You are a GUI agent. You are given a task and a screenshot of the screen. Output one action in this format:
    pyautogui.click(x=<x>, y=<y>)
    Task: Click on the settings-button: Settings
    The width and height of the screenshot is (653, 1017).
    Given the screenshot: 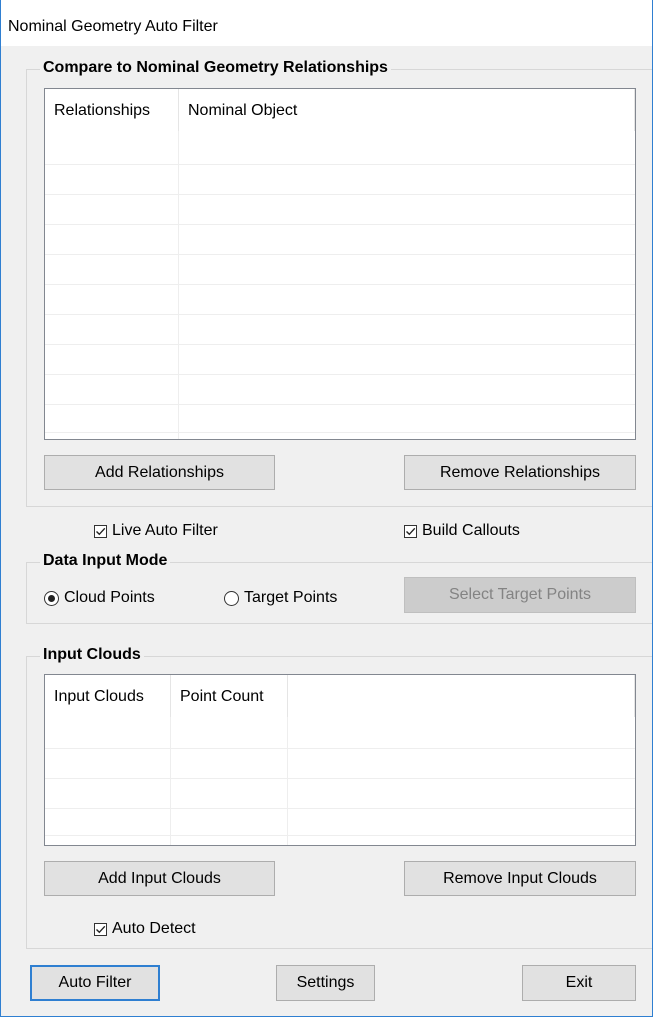 What is the action you would take?
    pyautogui.click(x=325, y=983)
    